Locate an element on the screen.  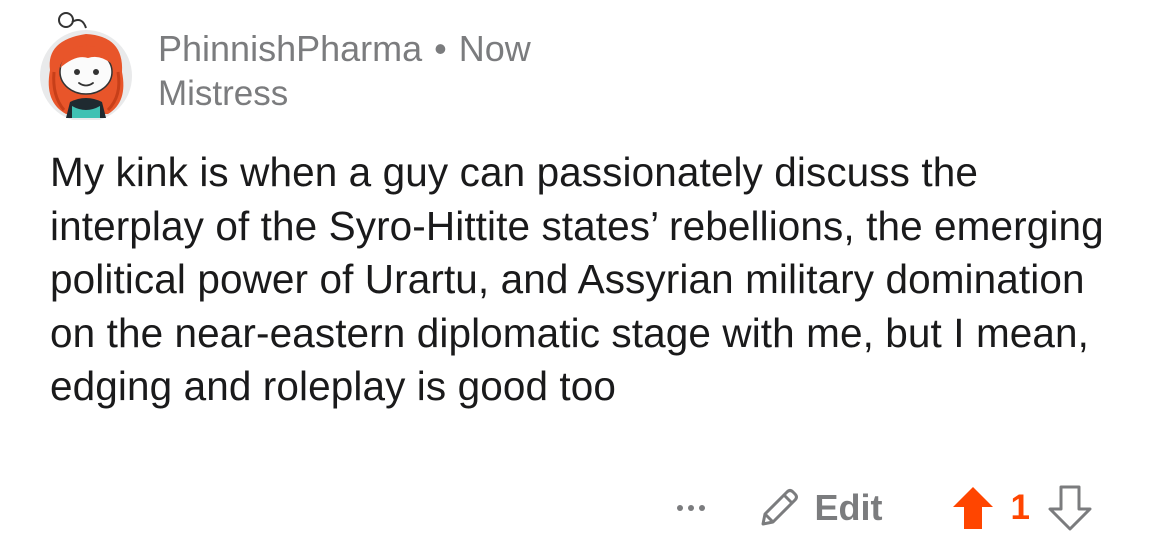
more-options-icon is located at coordinates (691, 508).